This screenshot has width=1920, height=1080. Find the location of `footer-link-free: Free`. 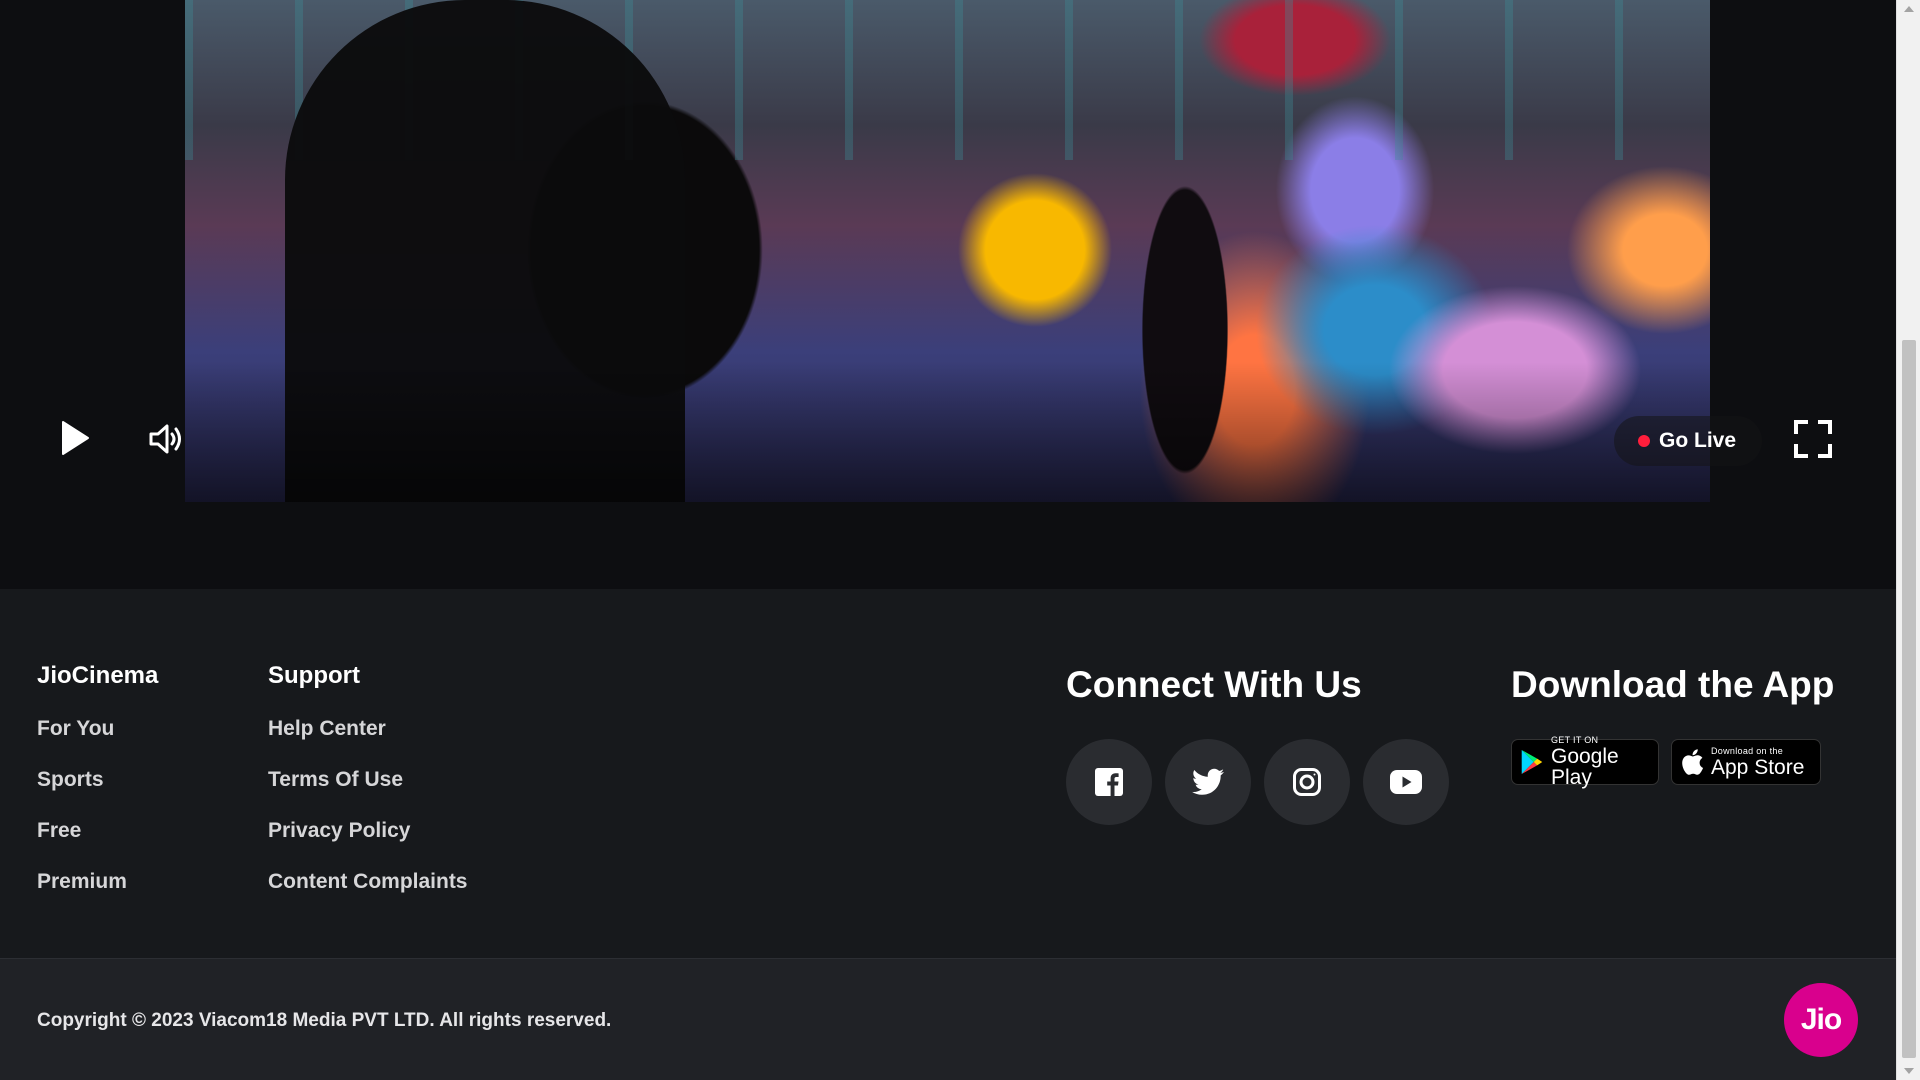

footer-link-free: Free is located at coordinates (97, 831).